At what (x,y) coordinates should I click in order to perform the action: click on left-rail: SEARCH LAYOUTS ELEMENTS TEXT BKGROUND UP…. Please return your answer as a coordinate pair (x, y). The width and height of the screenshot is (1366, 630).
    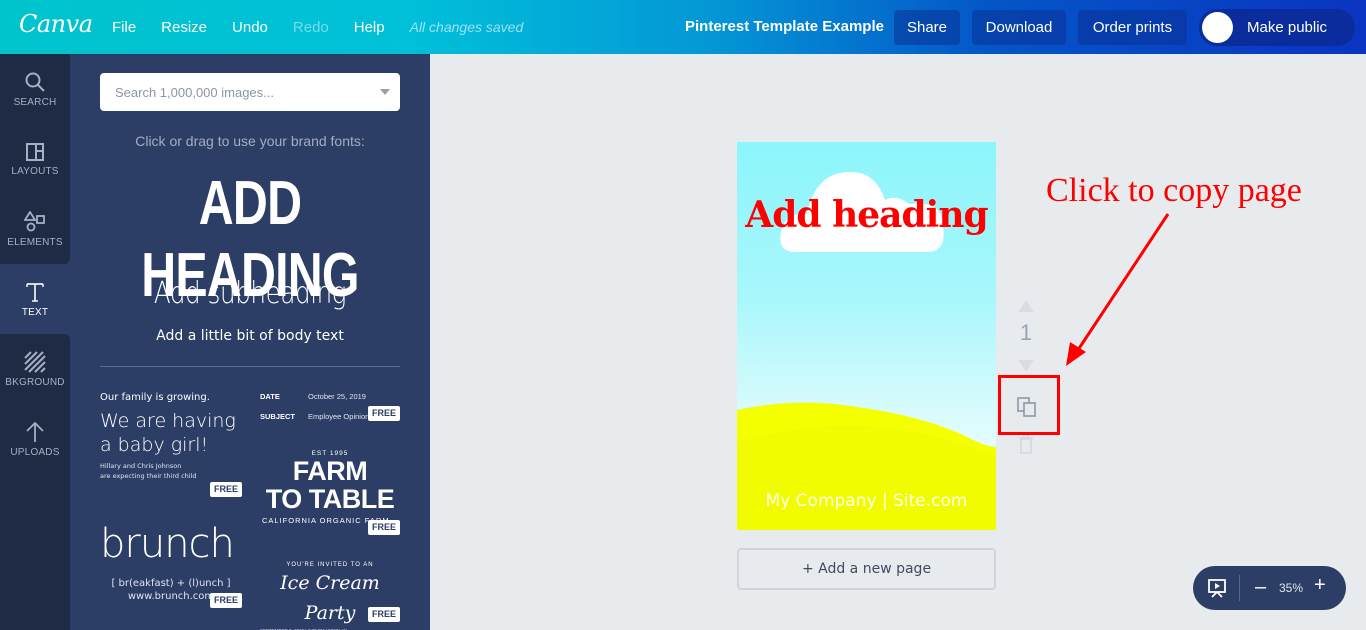
    Looking at the image, I should click on (35, 342).